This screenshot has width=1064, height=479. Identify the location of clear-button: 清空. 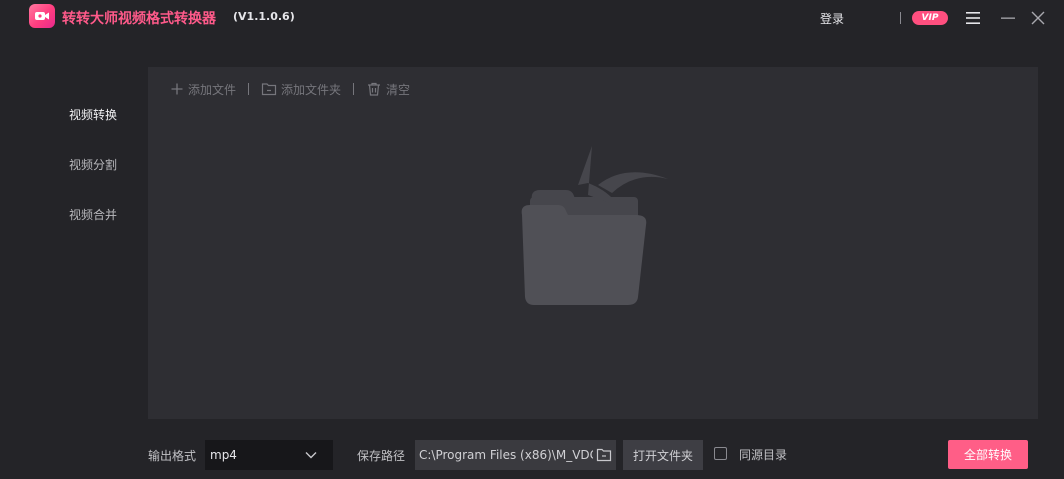
(388, 89).